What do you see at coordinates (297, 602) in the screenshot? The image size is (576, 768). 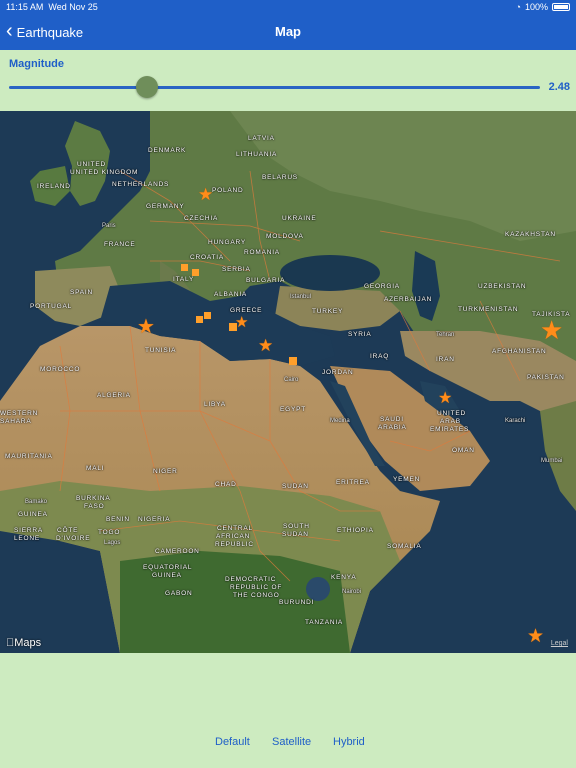 I see `map-label-burundi: BURUNDI` at bounding box center [297, 602].